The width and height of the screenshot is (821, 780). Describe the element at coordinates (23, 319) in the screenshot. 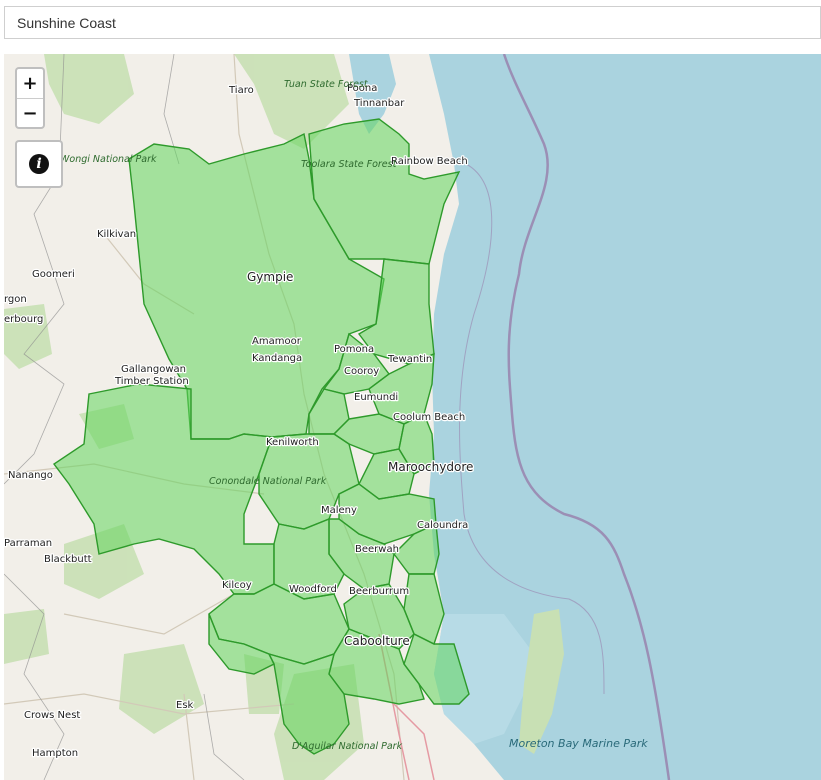

I see `place-label: erbourg` at that location.